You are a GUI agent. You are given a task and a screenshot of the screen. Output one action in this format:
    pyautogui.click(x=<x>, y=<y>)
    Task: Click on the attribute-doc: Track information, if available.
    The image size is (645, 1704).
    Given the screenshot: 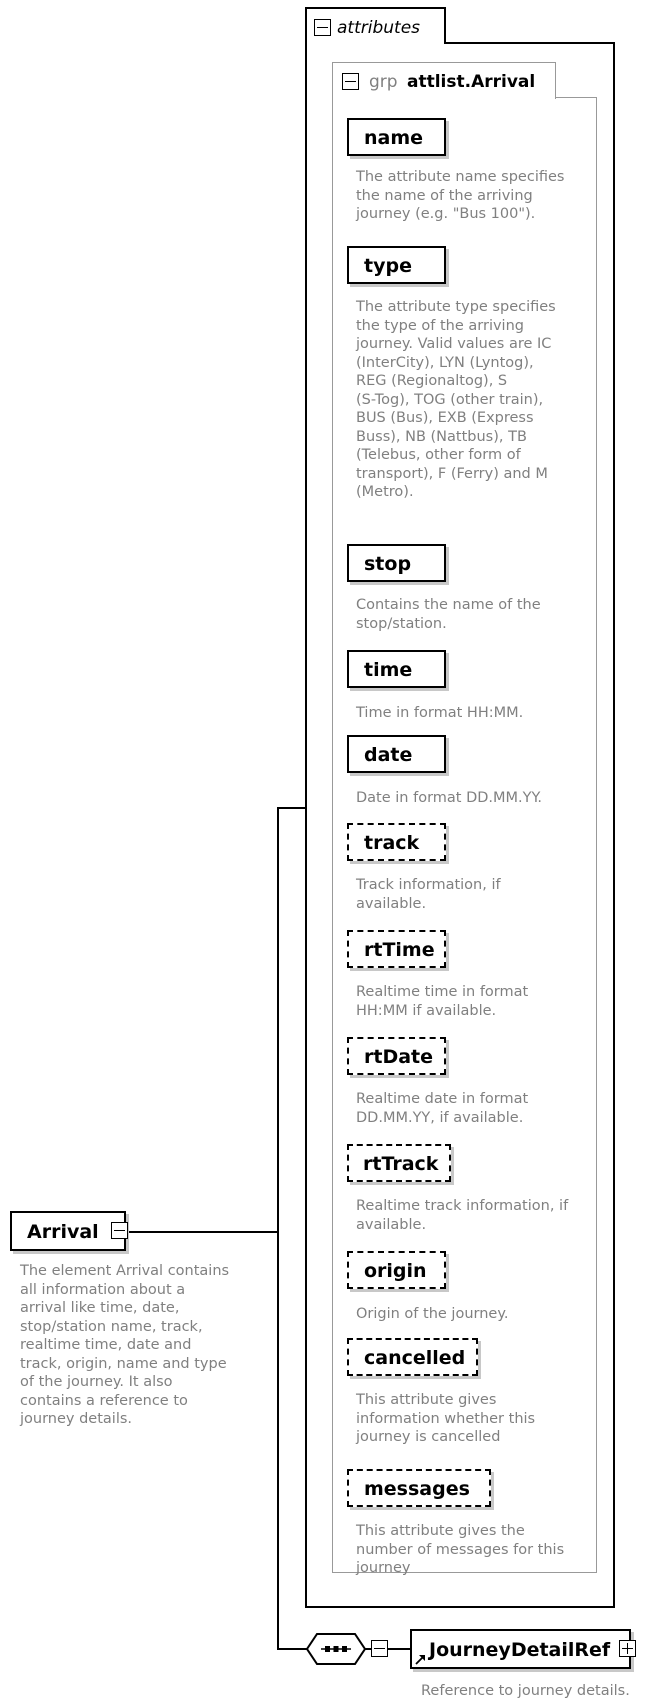 What is the action you would take?
    pyautogui.click(x=428, y=894)
    